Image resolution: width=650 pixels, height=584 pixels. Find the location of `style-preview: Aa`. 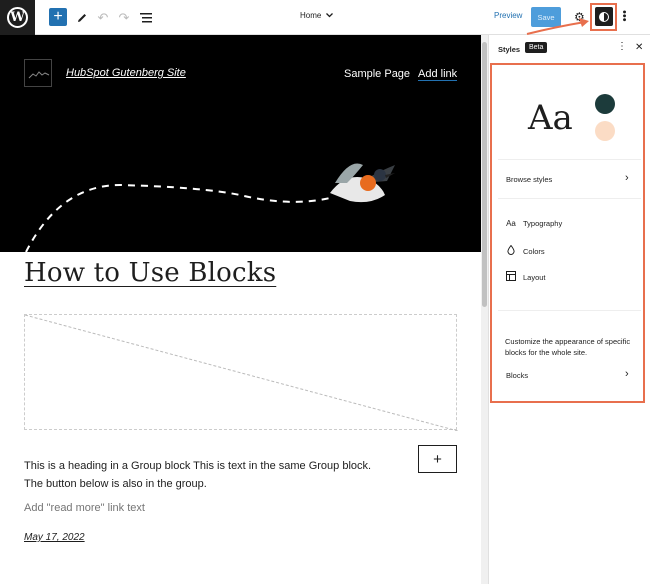

style-preview: Aa is located at coordinates (569, 115).